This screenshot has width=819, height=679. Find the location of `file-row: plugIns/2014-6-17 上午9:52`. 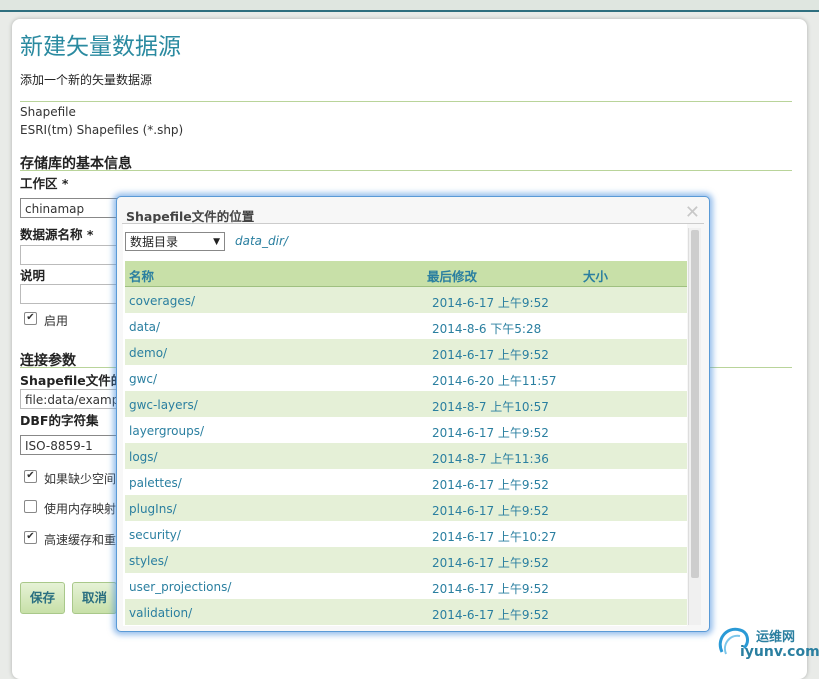

file-row: plugIns/2014-6-17 上午9:52 is located at coordinates (406, 508).